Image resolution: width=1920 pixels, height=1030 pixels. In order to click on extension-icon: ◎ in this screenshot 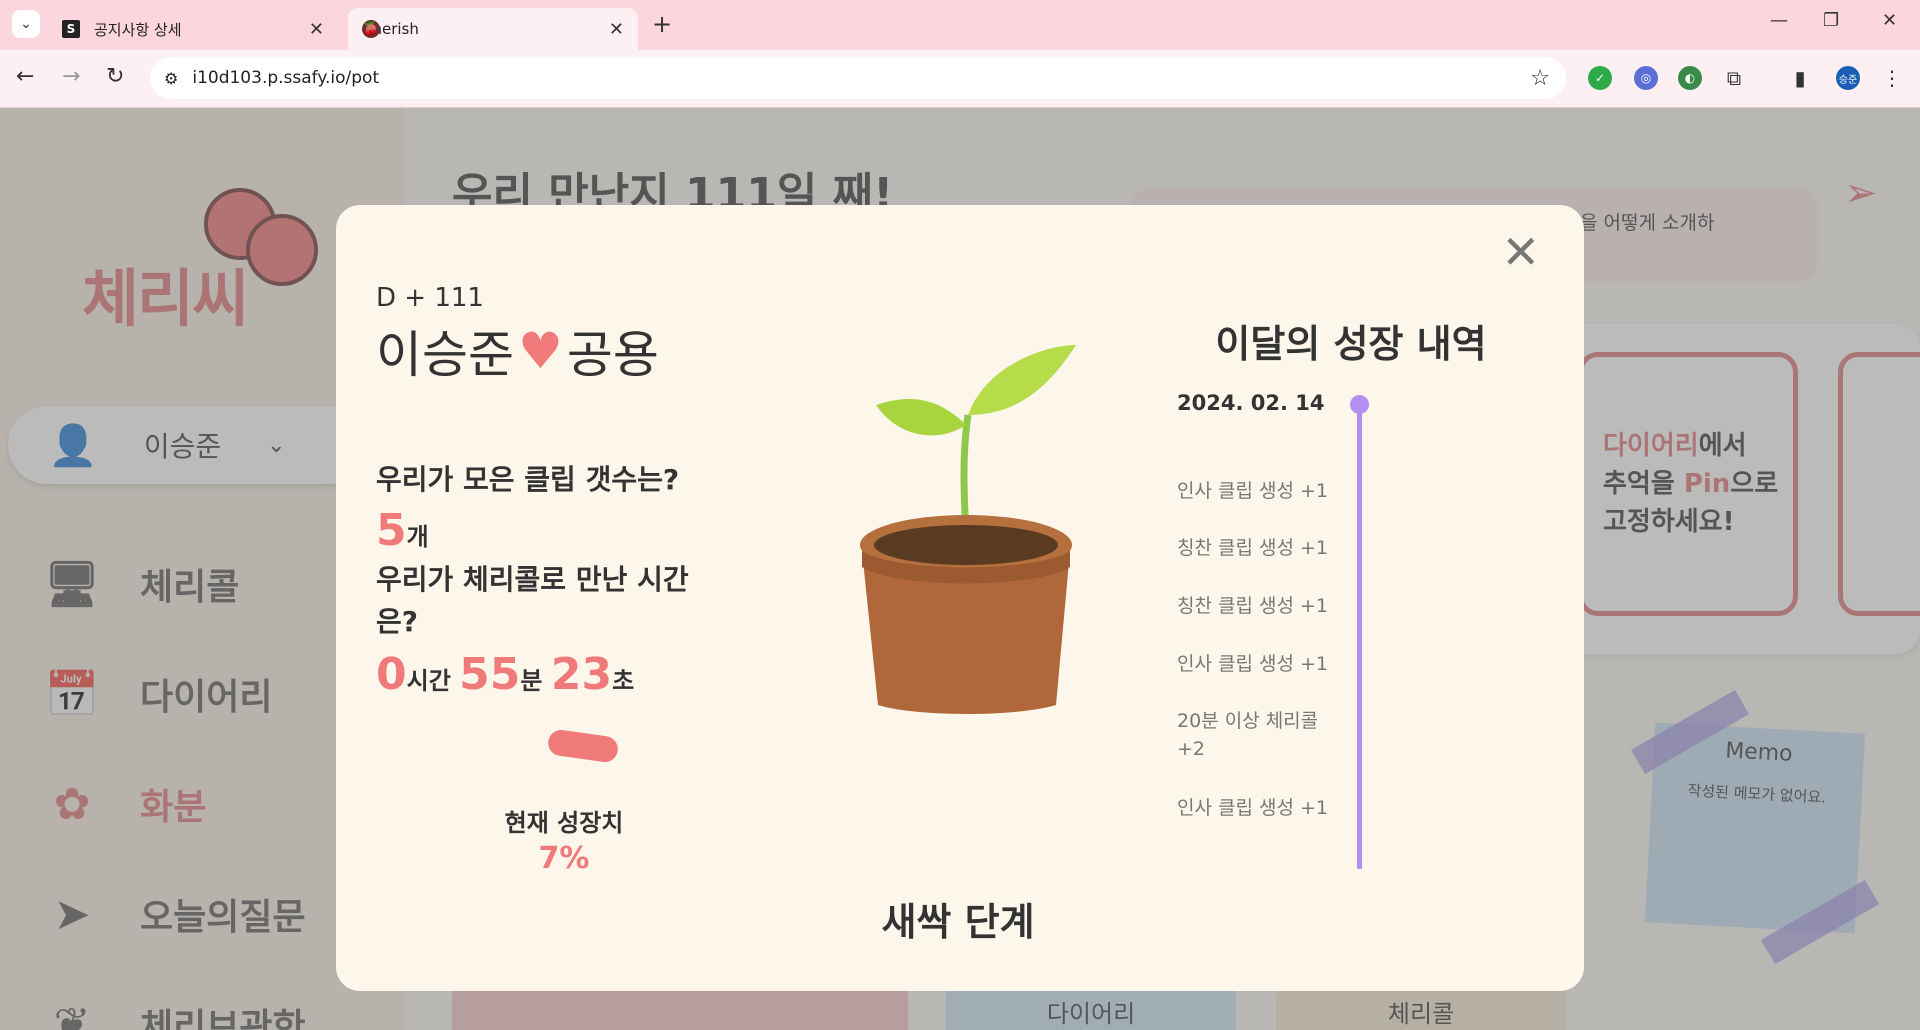, I will do `click(1646, 78)`.